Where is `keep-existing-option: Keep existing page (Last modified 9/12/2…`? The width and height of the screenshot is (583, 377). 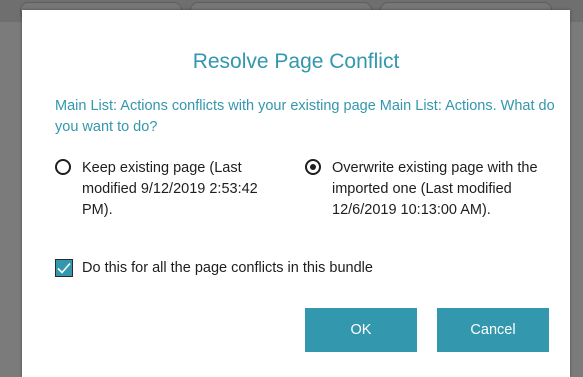 keep-existing-option: Keep existing page (Last modified 9/12/2… is located at coordinates (170, 189).